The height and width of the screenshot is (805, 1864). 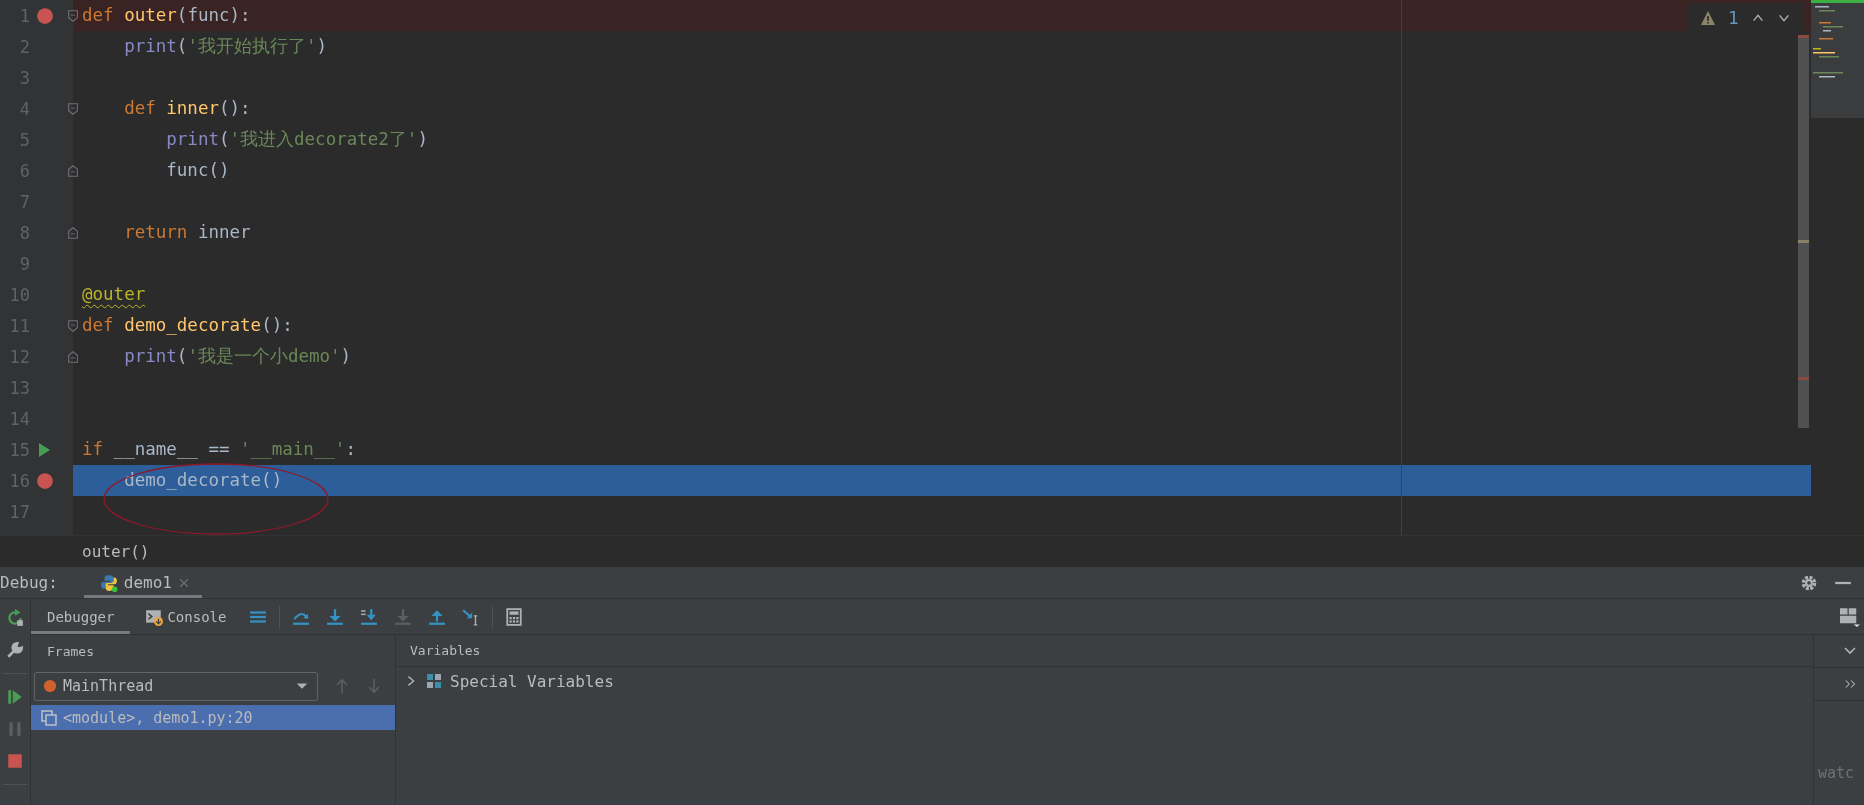 I want to click on settings-icon, so click(x=1809, y=582).